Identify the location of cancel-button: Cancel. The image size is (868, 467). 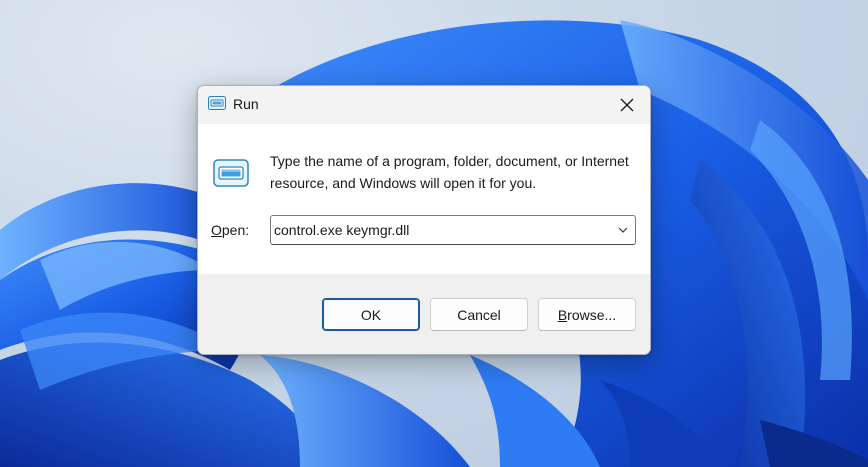
(479, 314).